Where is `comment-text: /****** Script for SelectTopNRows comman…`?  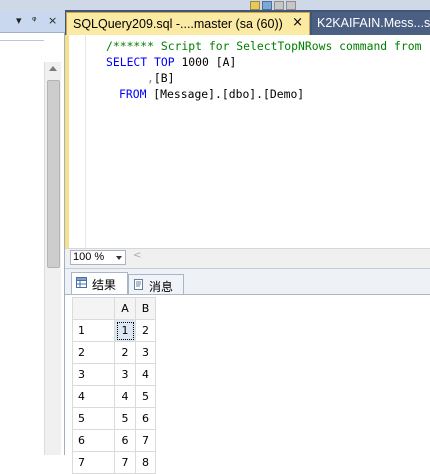
comment-text: /****** Script for SelectTopNRows comman… is located at coordinates (264, 46).